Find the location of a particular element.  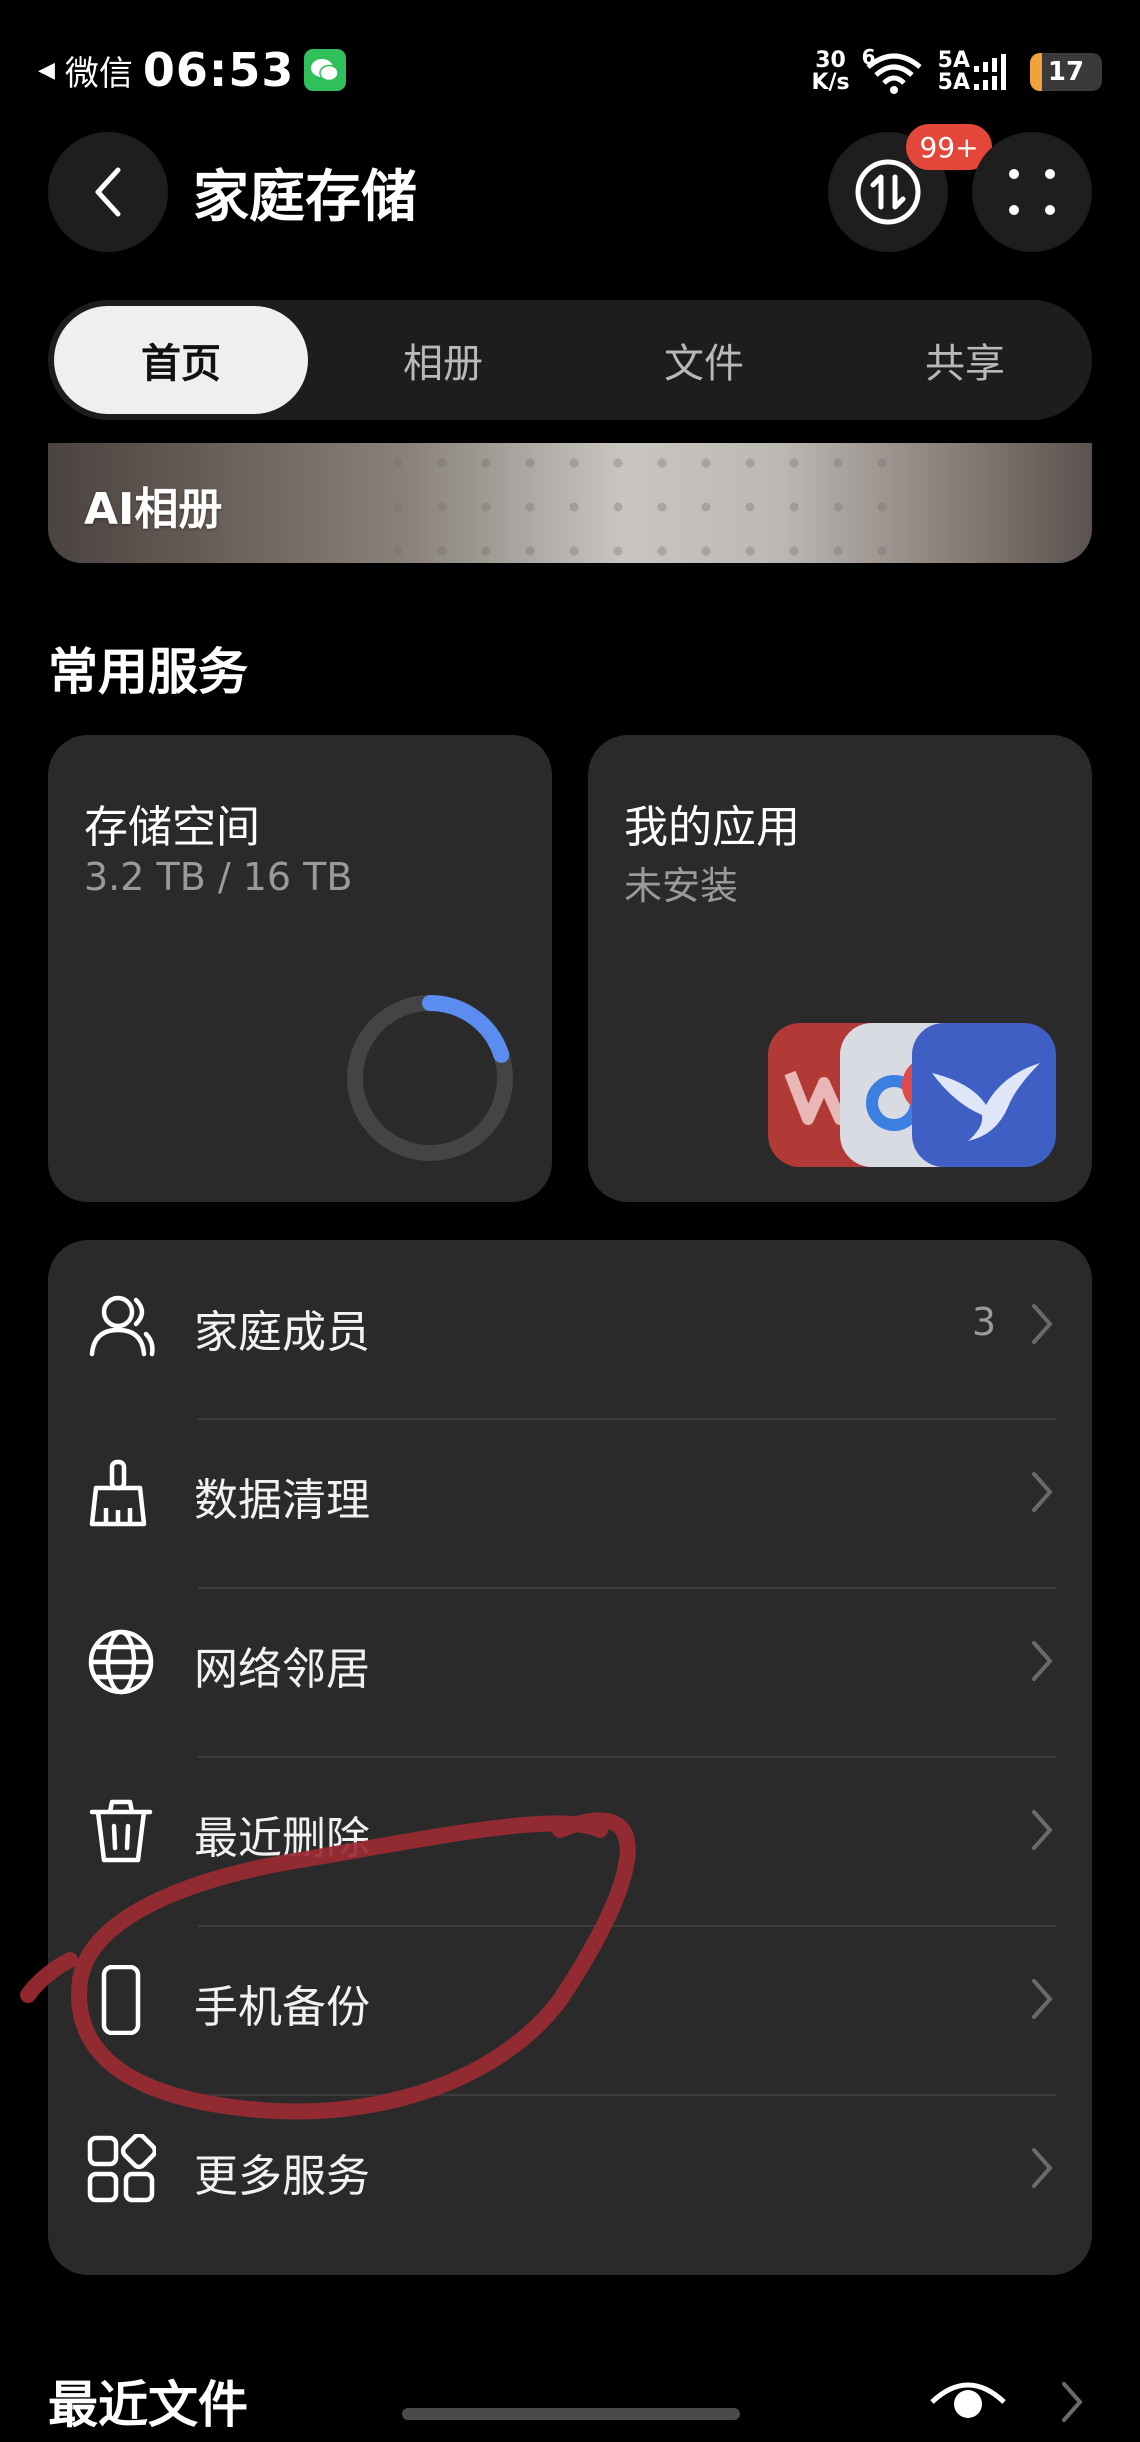

member-count: 3 is located at coordinates (983, 1322).